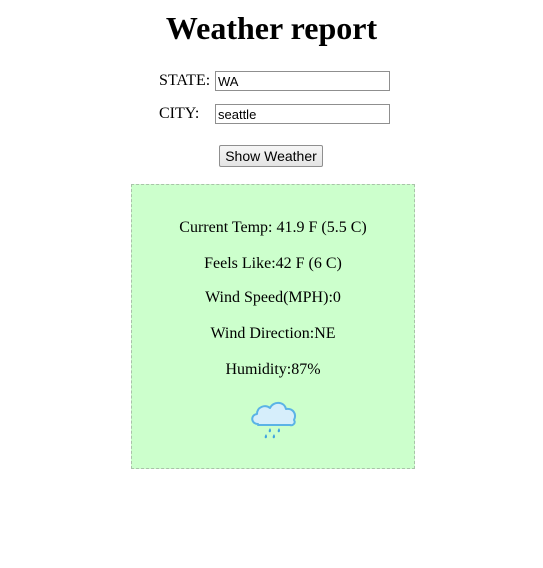 The height and width of the screenshot is (568, 543). What do you see at coordinates (273, 227) in the screenshot?
I see `current-temp-text: Current Temp: 41.9 F (5.5 C)` at bounding box center [273, 227].